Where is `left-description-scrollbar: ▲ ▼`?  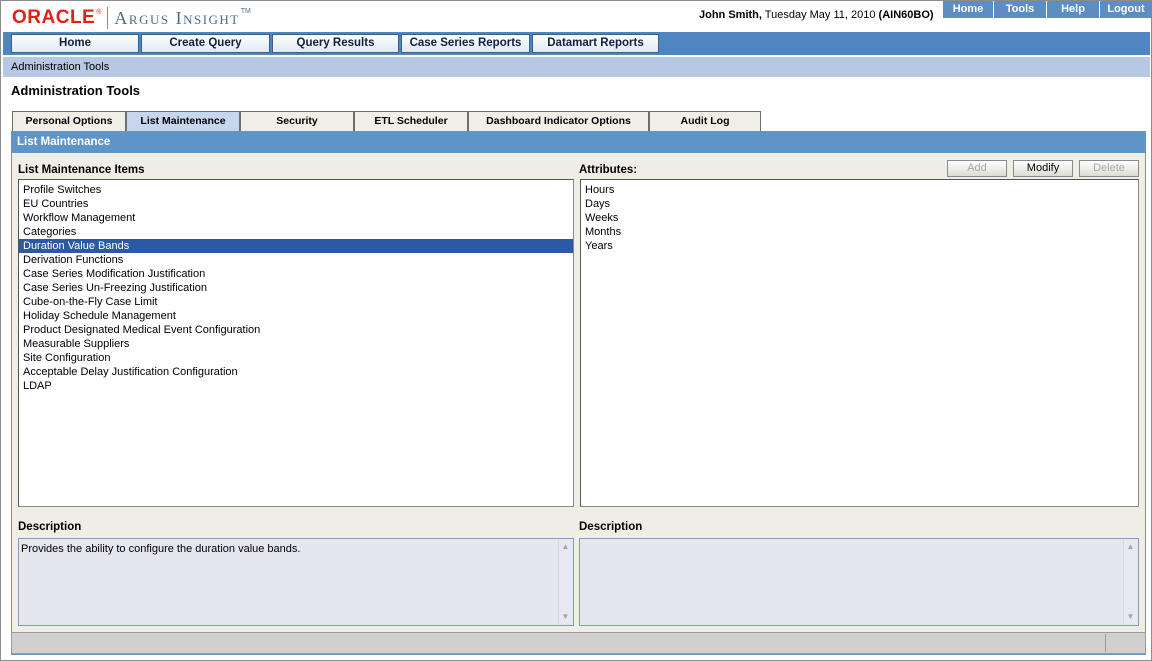
left-description-scrollbar: ▲ ▼ is located at coordinates (565, 582).